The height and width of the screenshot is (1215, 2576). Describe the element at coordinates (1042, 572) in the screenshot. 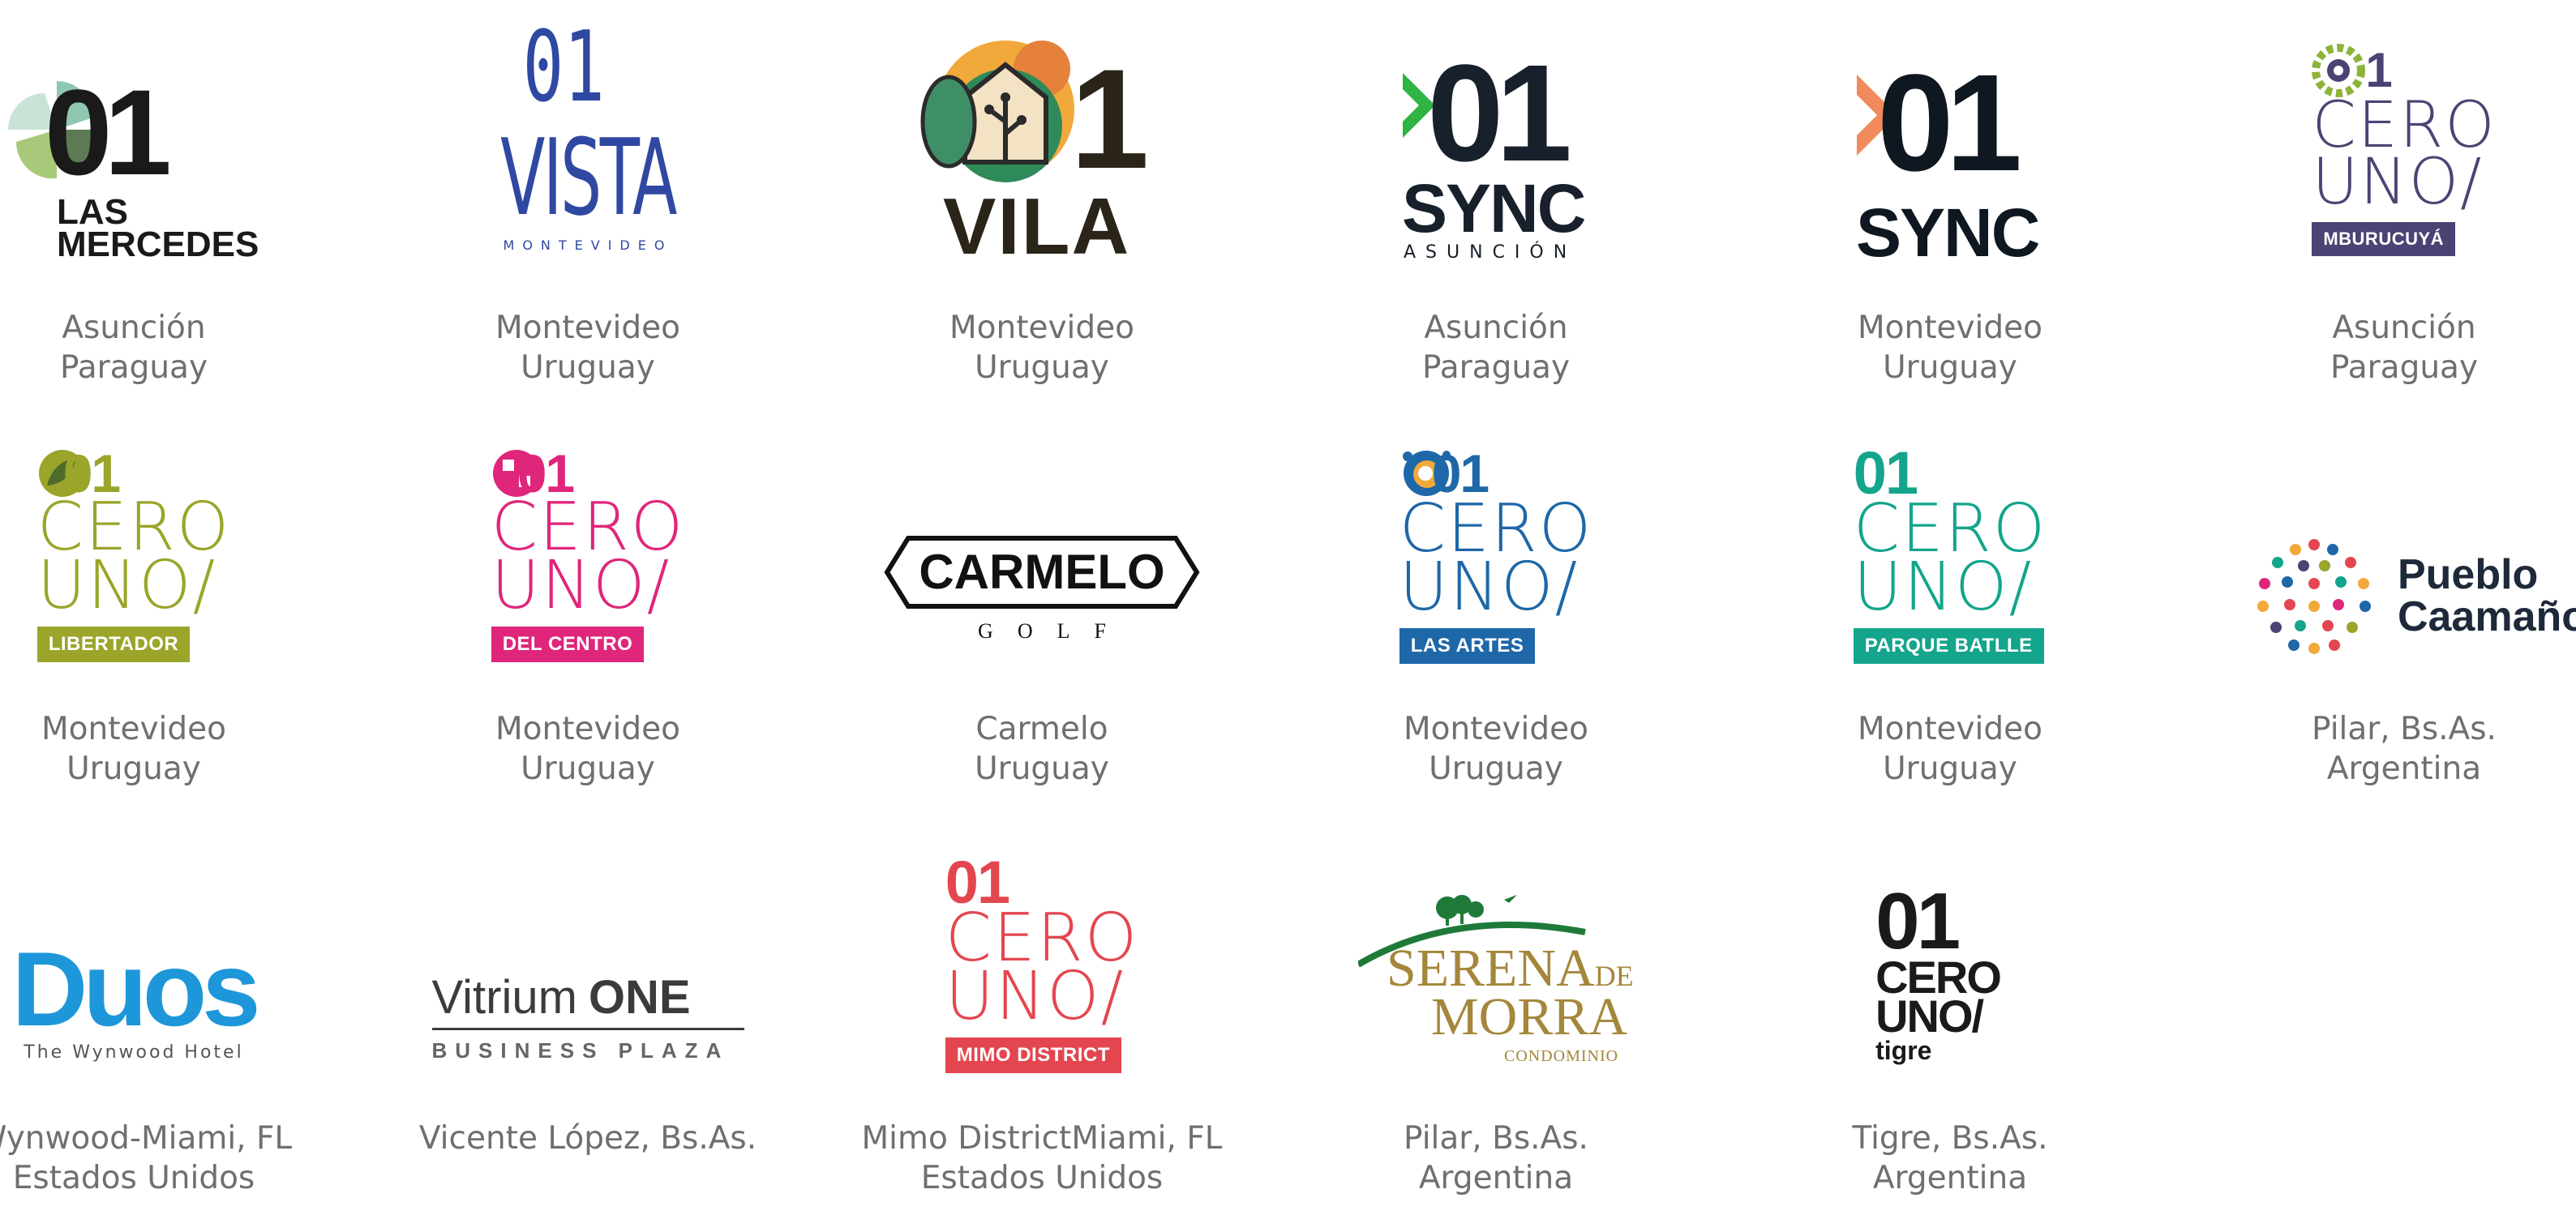

I see `logo-name: CARMELO` at that location.